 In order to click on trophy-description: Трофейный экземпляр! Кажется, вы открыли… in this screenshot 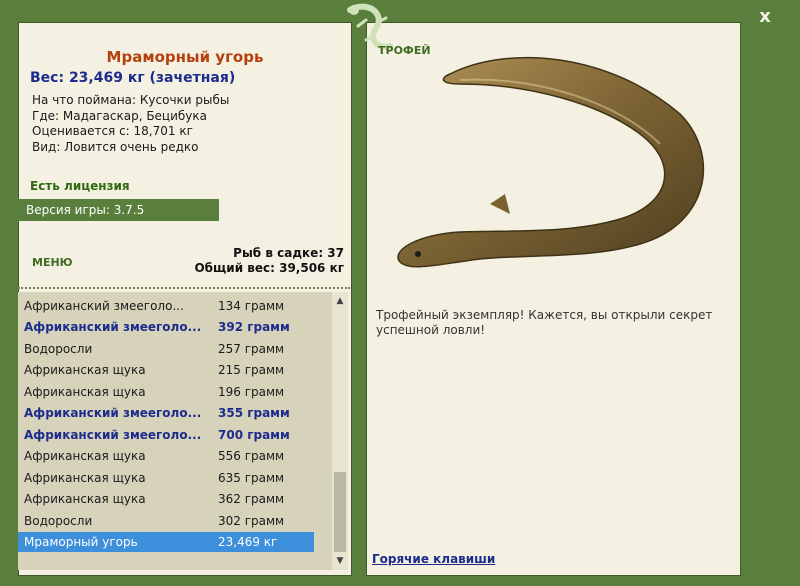, I will do `click(544, 322)`.